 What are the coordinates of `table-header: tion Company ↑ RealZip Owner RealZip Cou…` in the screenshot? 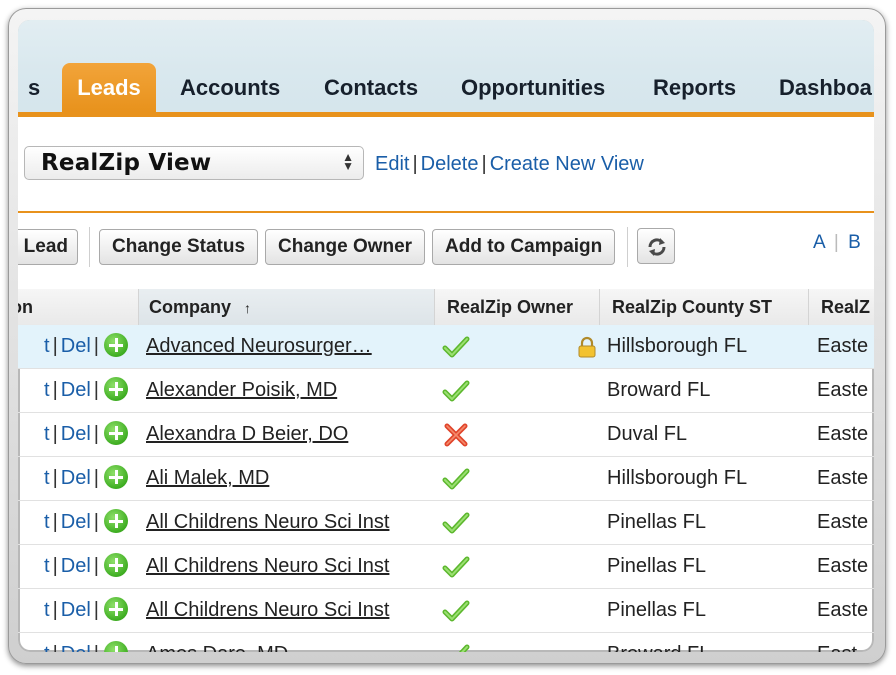 It's located at (446, 307).